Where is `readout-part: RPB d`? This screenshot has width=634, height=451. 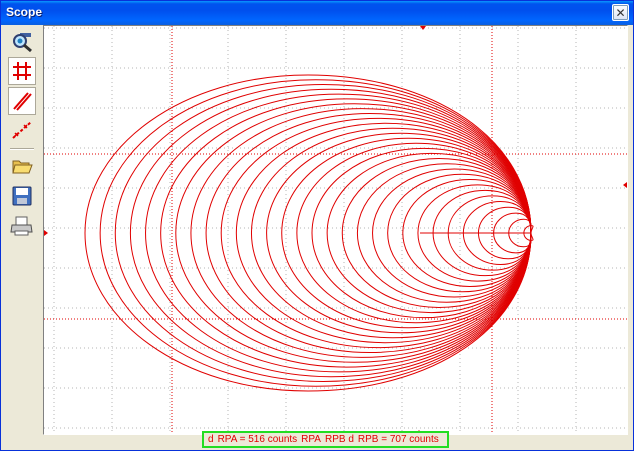 readout-part: RPB d is located at coordinates (339, 439).